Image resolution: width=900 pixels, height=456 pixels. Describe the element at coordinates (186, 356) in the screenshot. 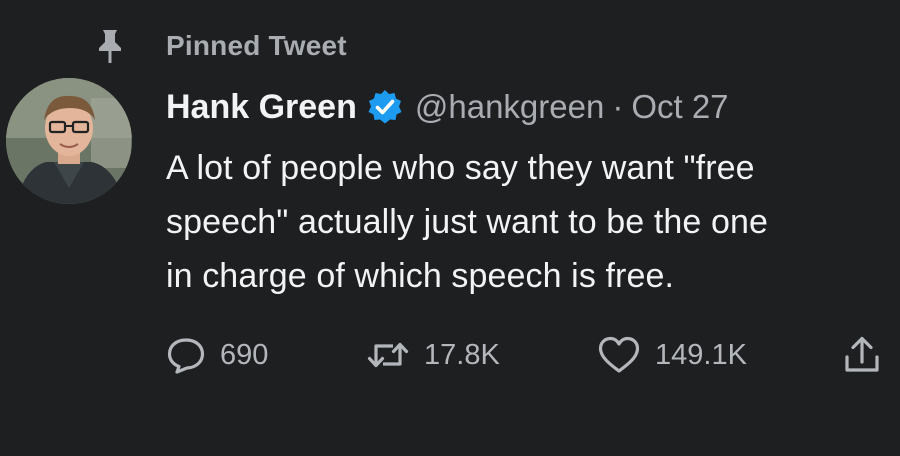

I see `reply-icon` at that location.